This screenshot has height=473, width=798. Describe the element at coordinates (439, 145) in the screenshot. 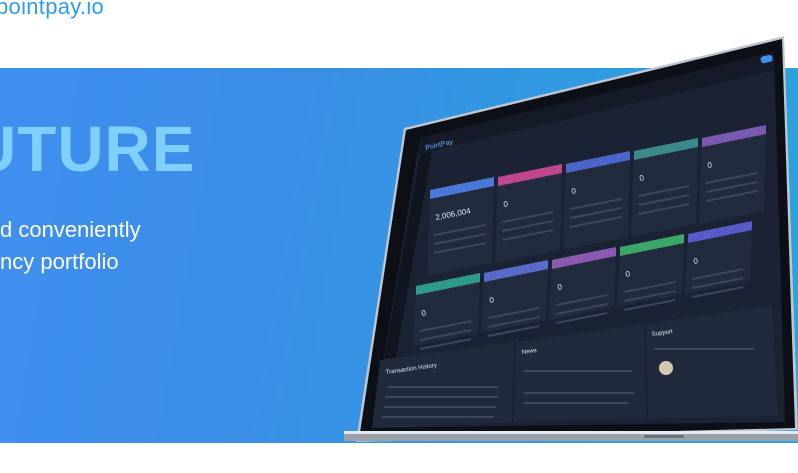

I see `dashboard-logo: PointPay` at that location.